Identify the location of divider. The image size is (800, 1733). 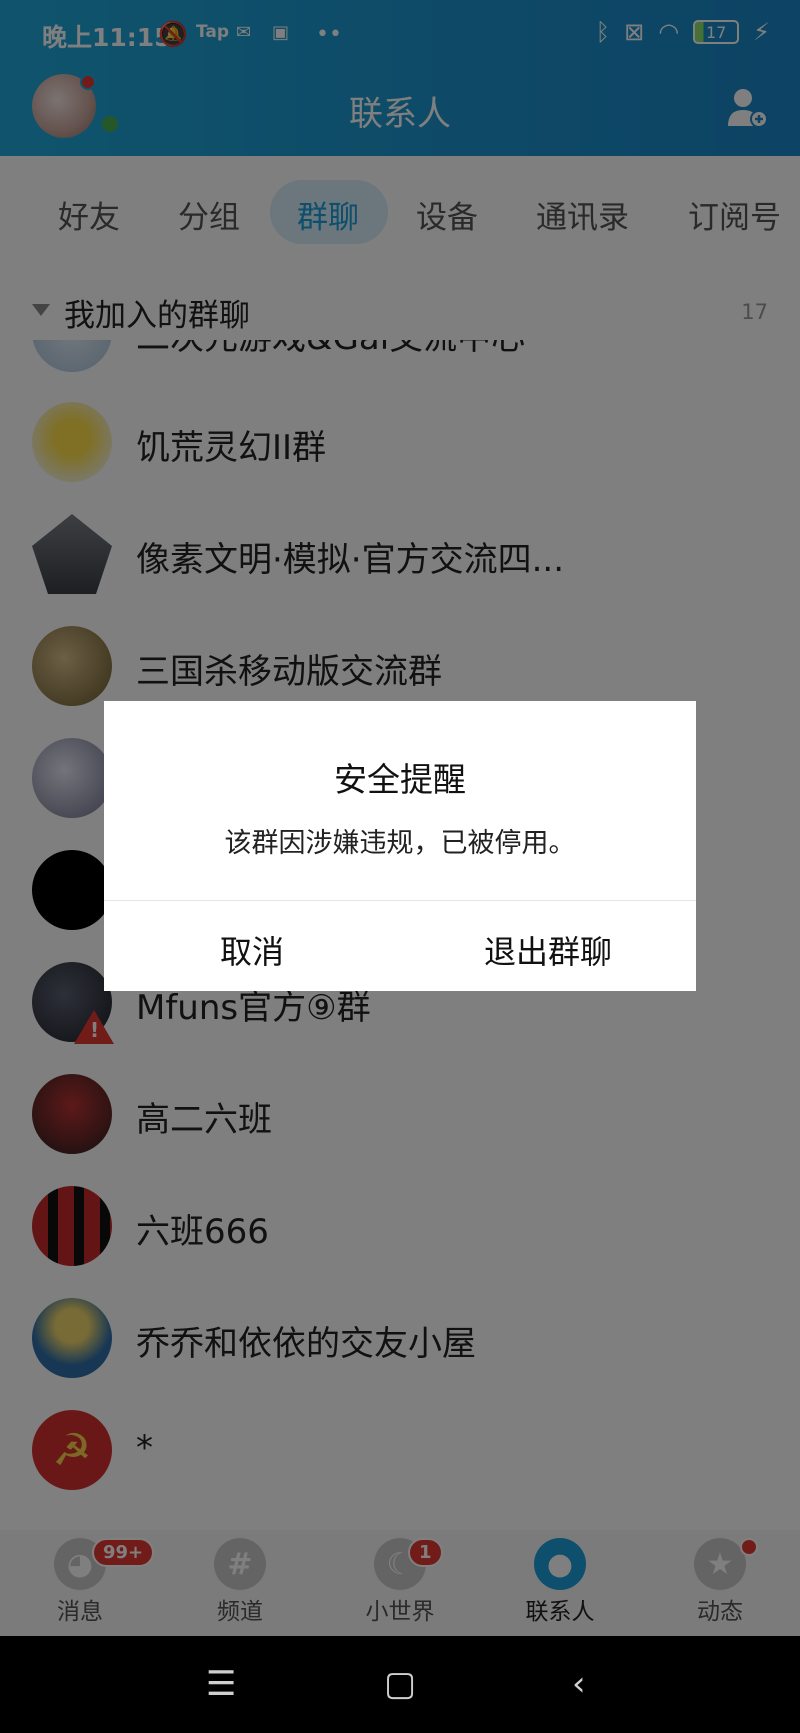
(400, 900).